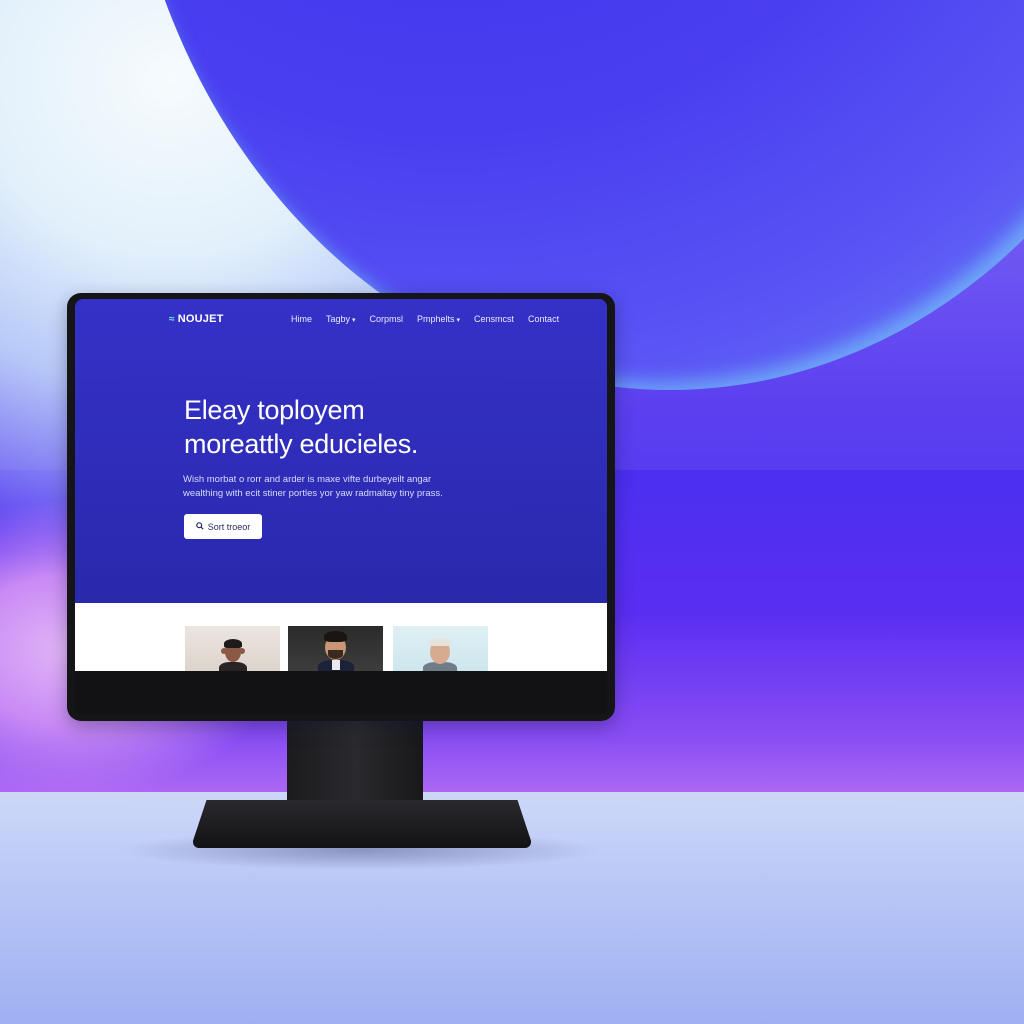 This screenshot has width=1024, height=1024. I want to click on photo-strip, so click(341, 637).